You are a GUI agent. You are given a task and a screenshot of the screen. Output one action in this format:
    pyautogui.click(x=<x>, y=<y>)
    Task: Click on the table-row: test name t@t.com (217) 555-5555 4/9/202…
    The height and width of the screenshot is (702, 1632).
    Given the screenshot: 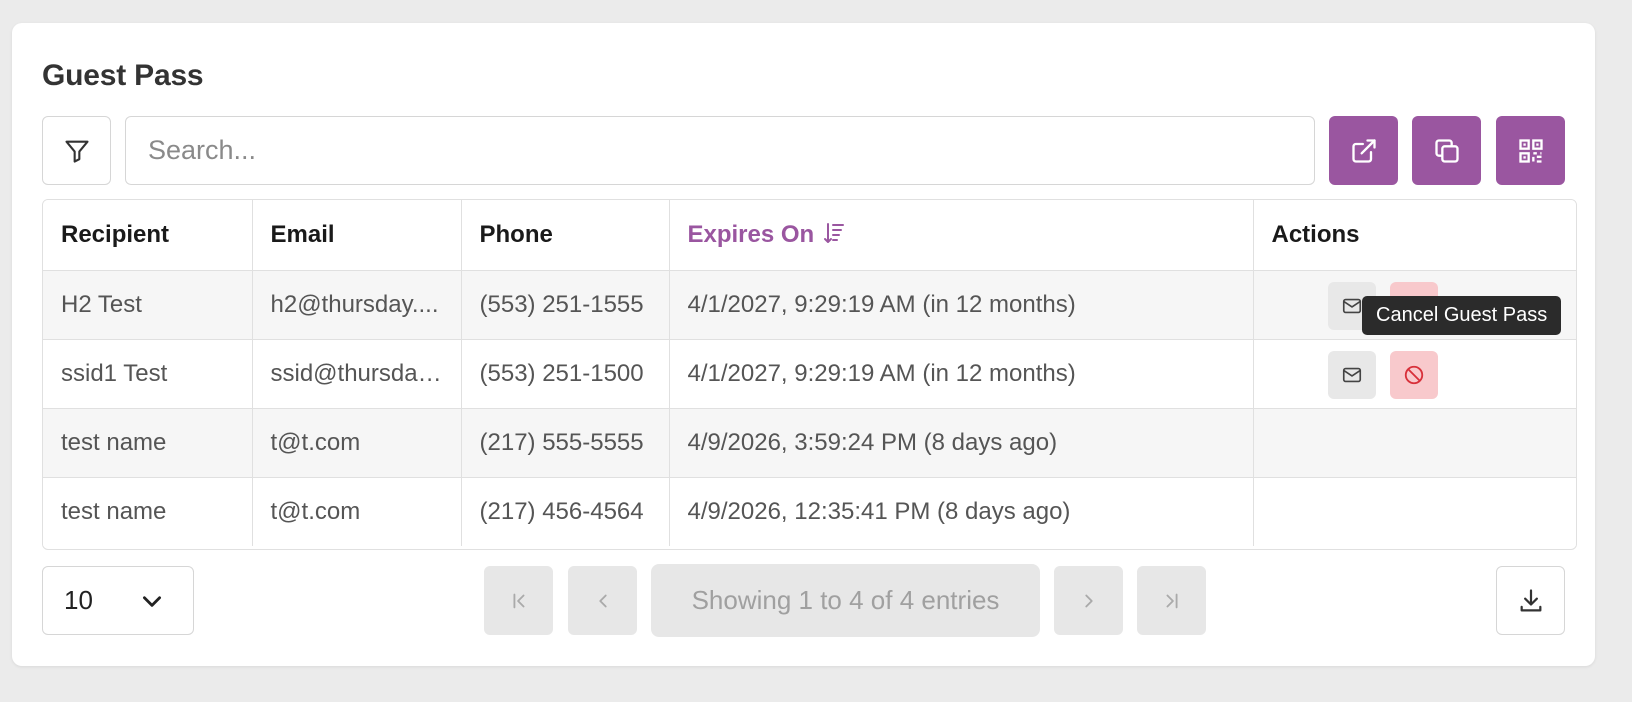 What is the action you would take?
    pyautogui.click(x=809, y=443)
    